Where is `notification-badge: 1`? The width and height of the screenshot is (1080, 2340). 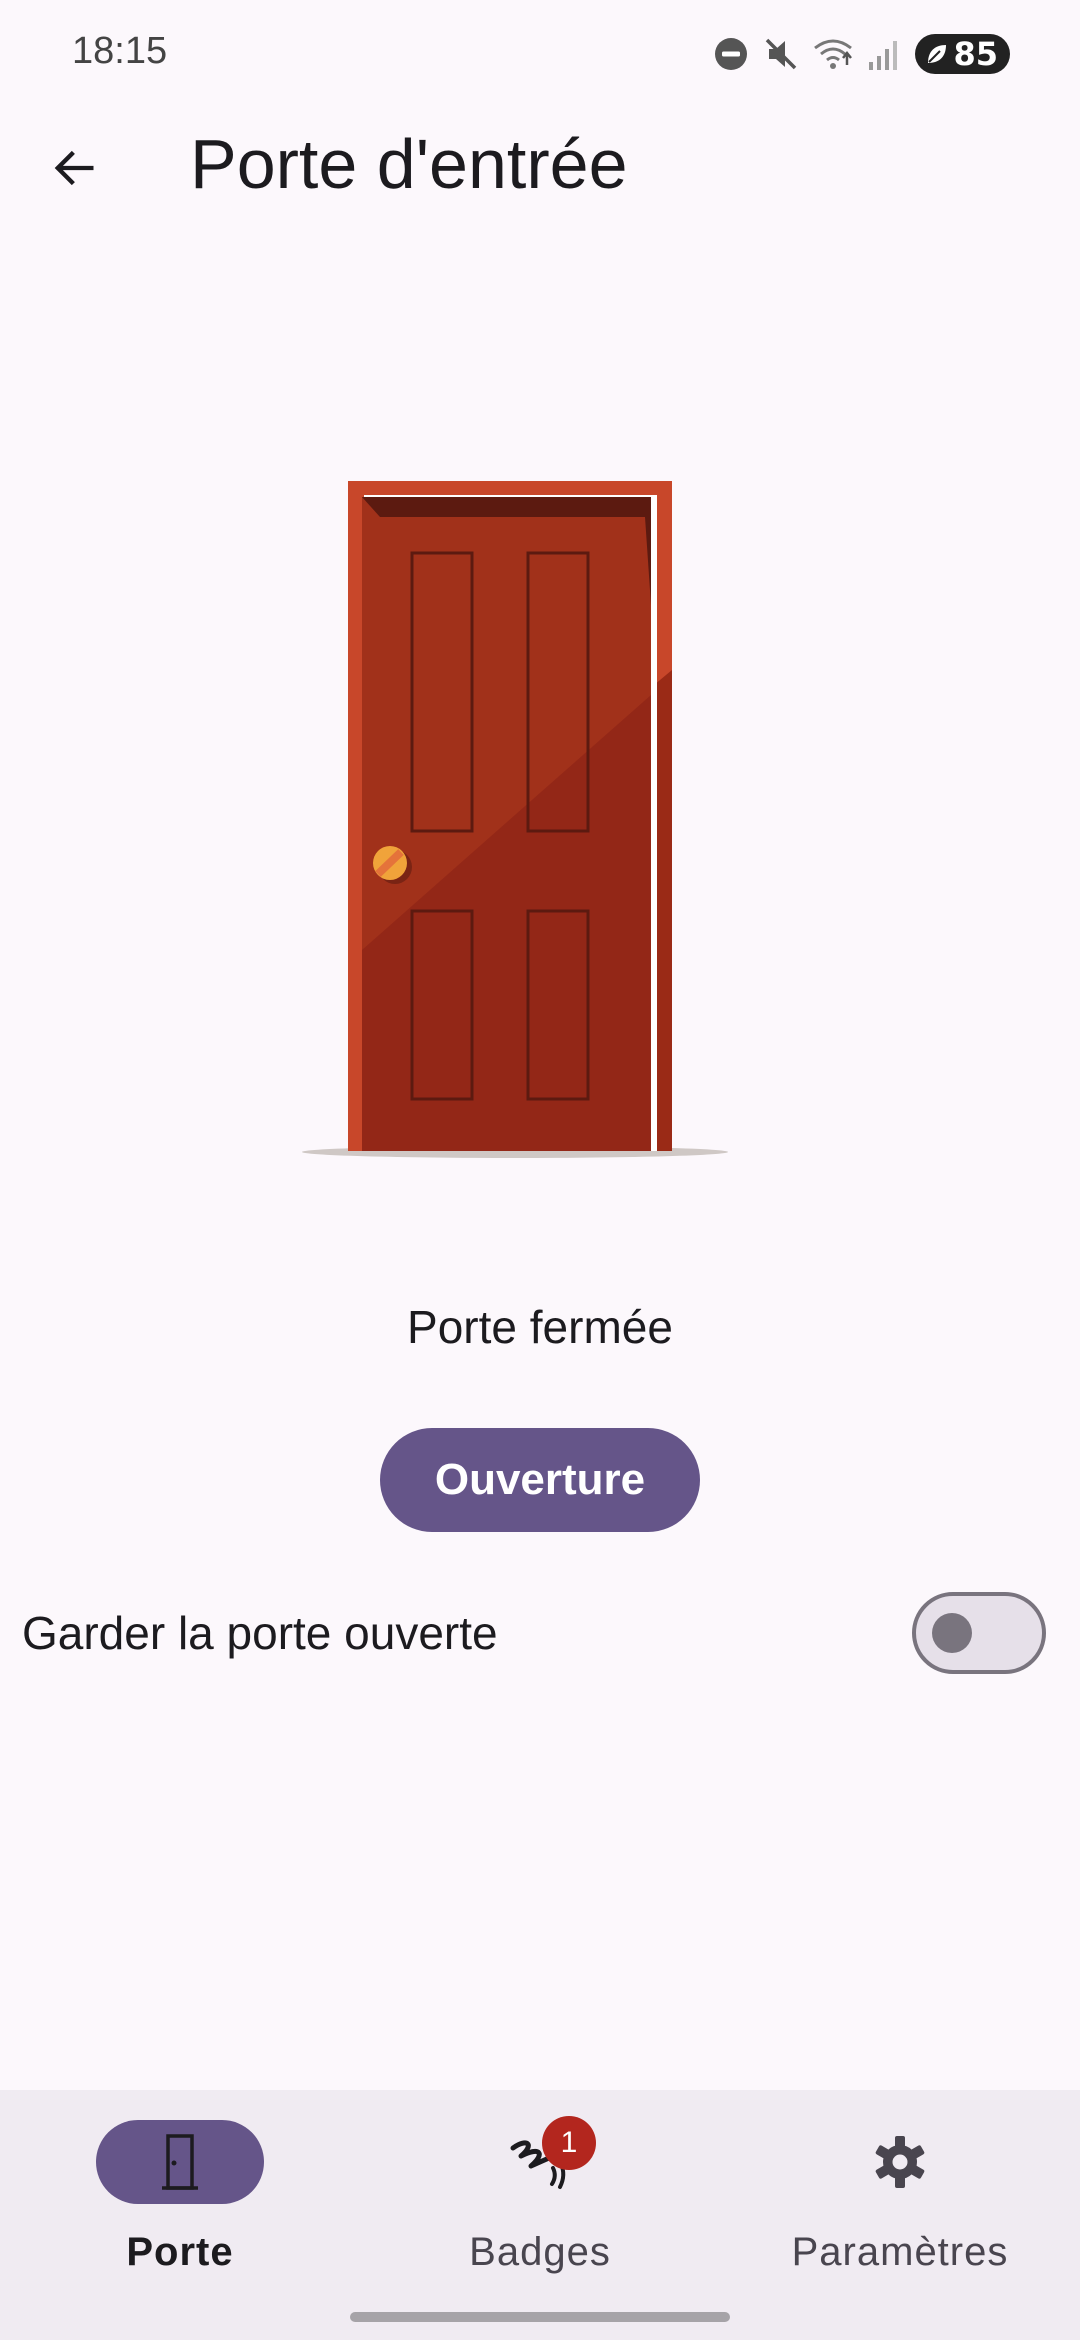 notification-badge: 1 is located at coordinates (569, 2143).